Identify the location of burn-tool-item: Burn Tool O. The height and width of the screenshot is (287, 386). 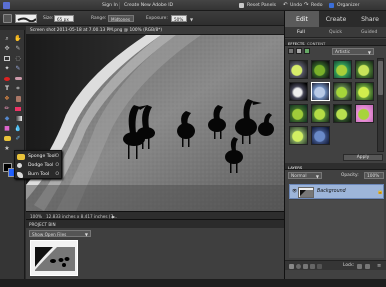
(39, 174).